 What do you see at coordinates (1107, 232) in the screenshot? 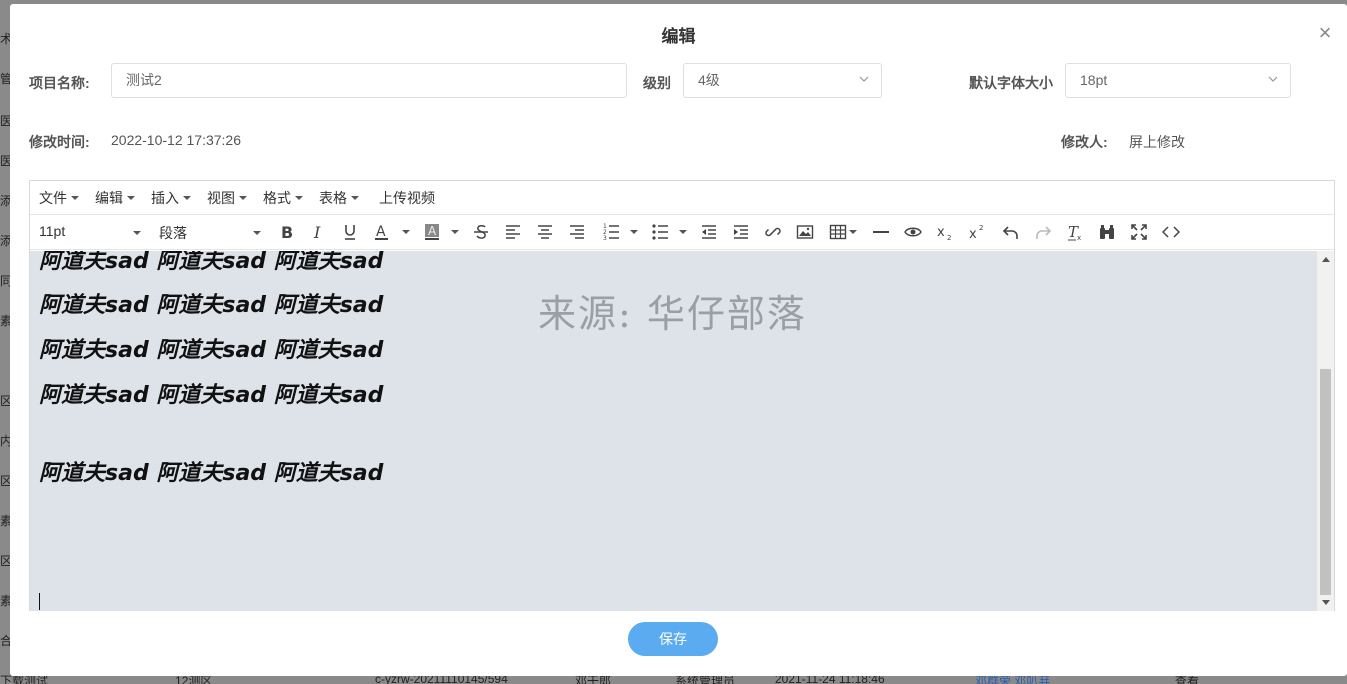
I see `find-replace-icon` at bounding box center [1107, 232].